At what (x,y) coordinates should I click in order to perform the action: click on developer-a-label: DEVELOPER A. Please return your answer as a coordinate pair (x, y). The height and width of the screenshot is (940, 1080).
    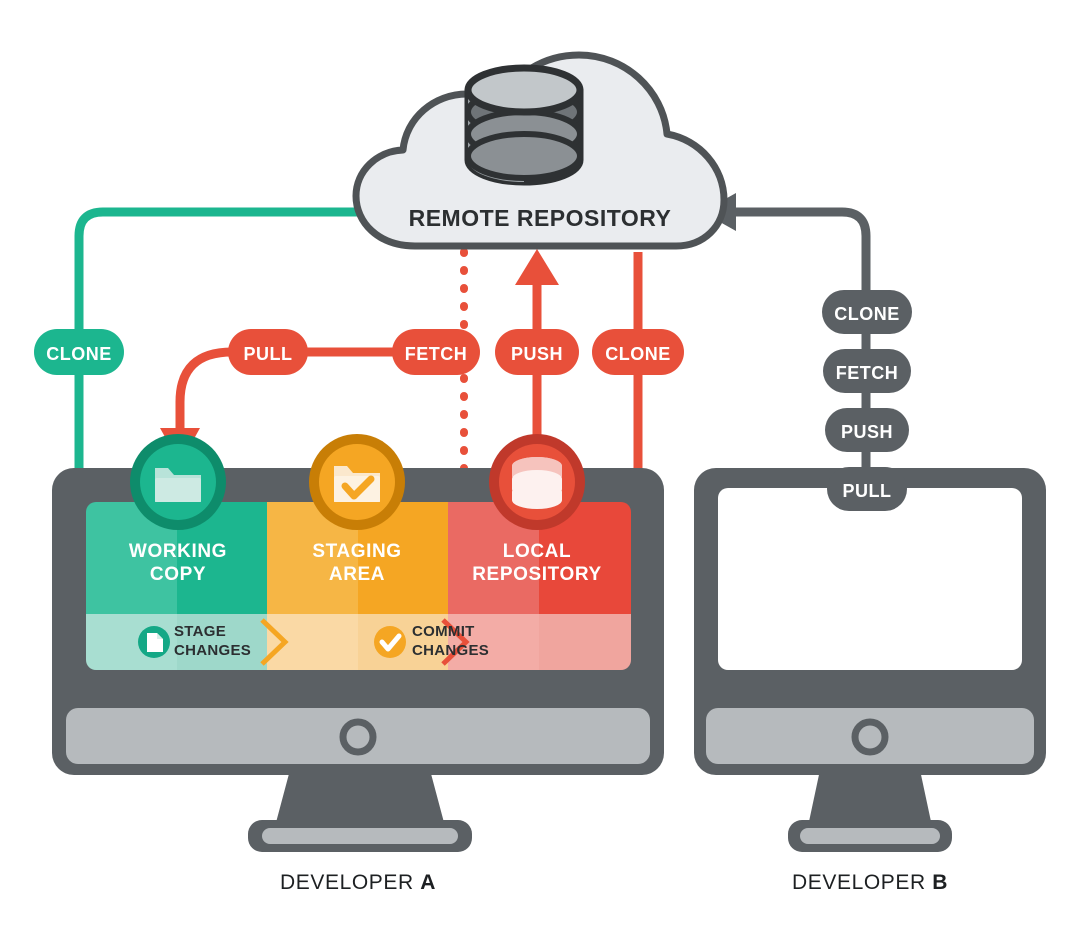
    Looking at the image, I should click on (358, 882).